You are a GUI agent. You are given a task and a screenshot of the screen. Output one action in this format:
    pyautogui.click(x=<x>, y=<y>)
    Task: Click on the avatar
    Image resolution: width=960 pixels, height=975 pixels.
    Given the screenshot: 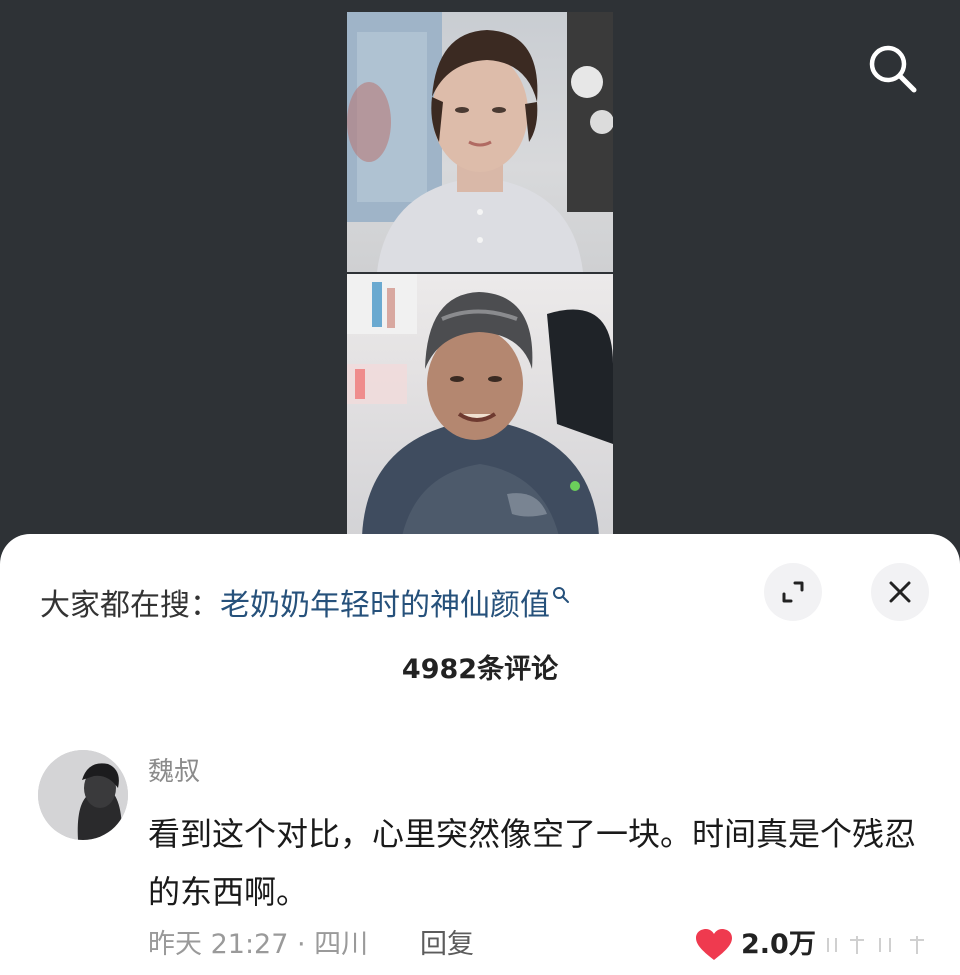 What is the action you would take?
    pyautogui.click(x=83, y=795)
    